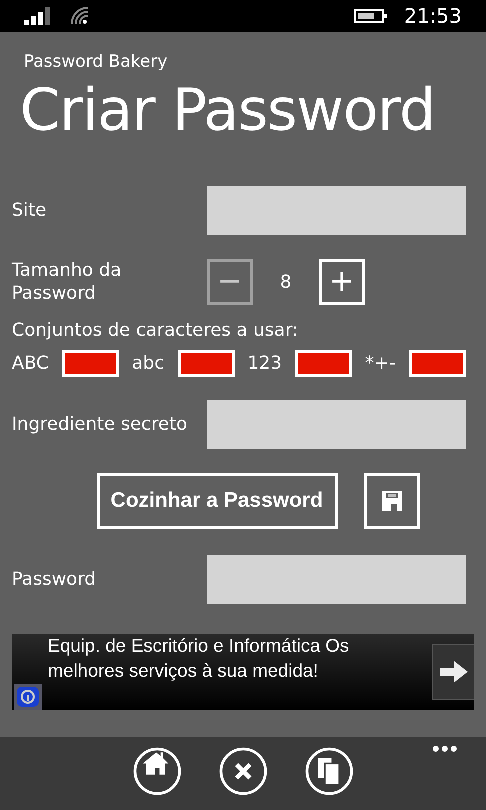  What do you see at coordinates (100, 424) in the screenshot?
I see `secret-label: Ingrediente secreto` at bounding box center [100, 424].